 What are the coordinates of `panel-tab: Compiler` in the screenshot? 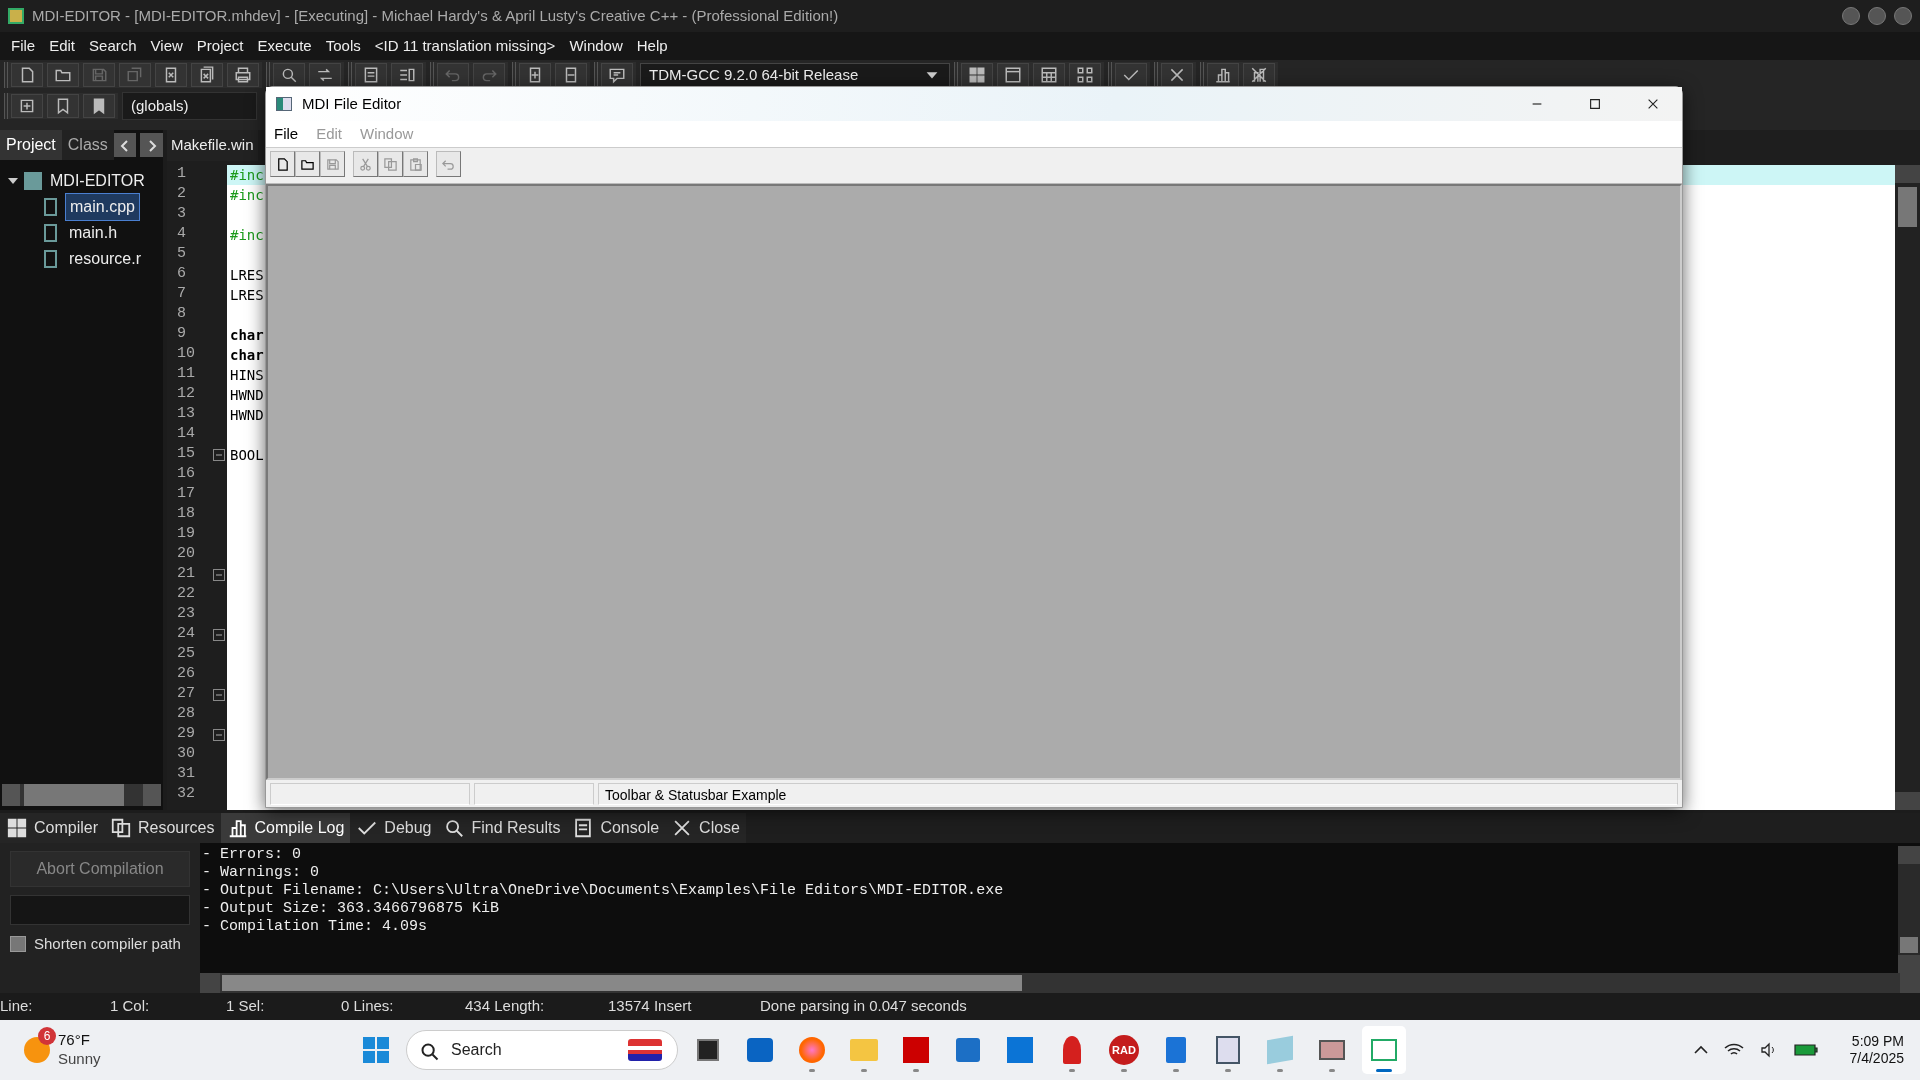 It's located at (52, 828).